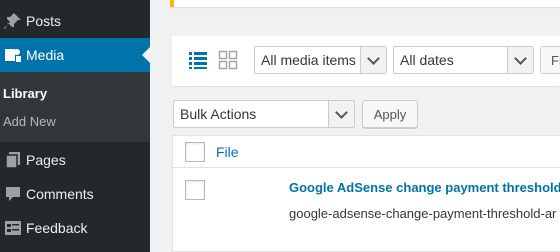 The height and width of the screenshot is (252, 560). Describe the element at coordinates (44, 21) in the screenshot. I see `sidebar-item-label: Posts` at that location.